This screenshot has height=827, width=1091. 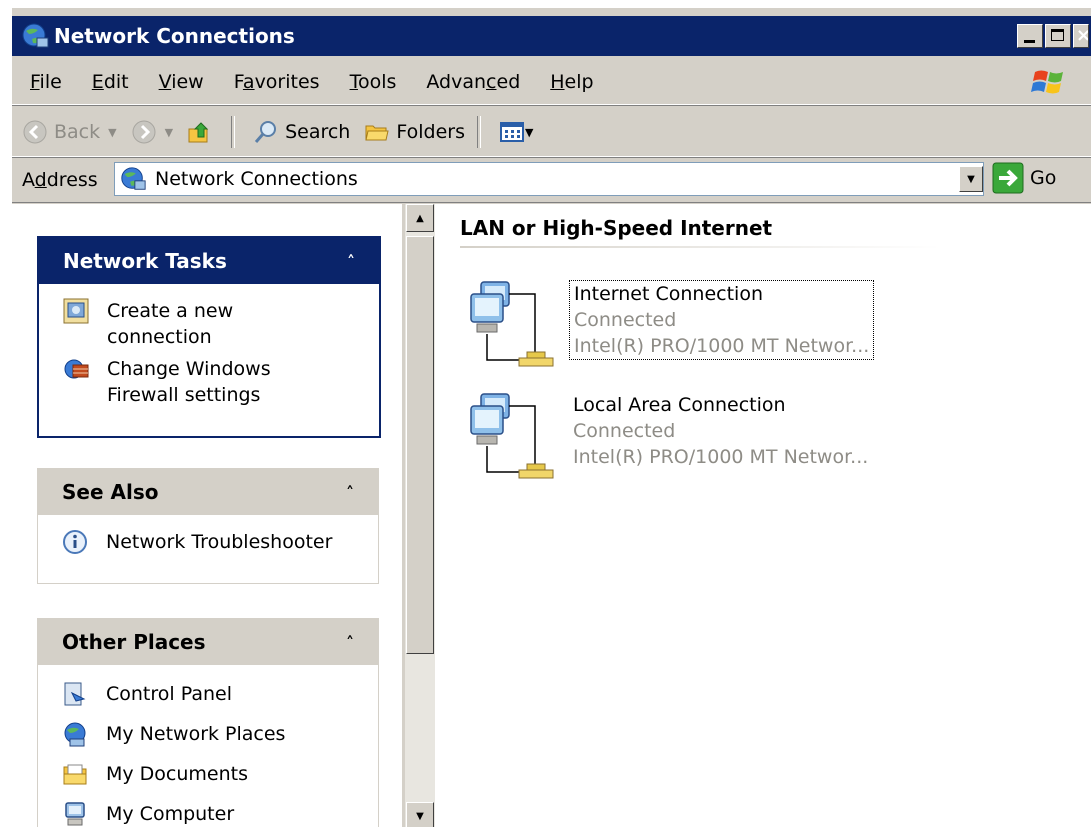 What do you see at coordinates (219, 542) in the screenshot?
I see `link-label: Network Troubleshooter` at bounding box center [219, 542].